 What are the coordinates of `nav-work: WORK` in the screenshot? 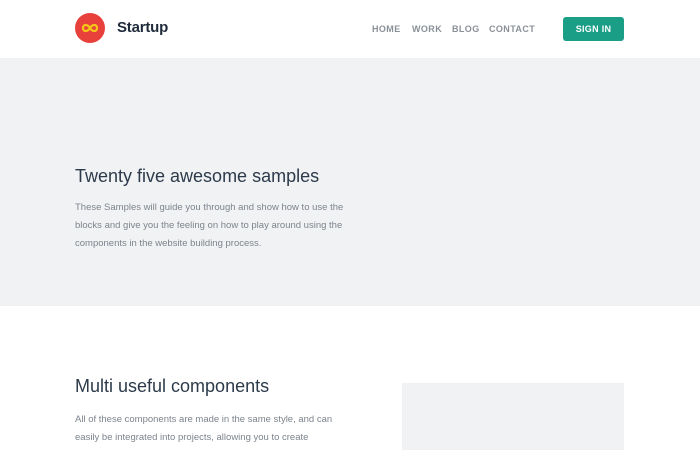 It's located at (427, 29).